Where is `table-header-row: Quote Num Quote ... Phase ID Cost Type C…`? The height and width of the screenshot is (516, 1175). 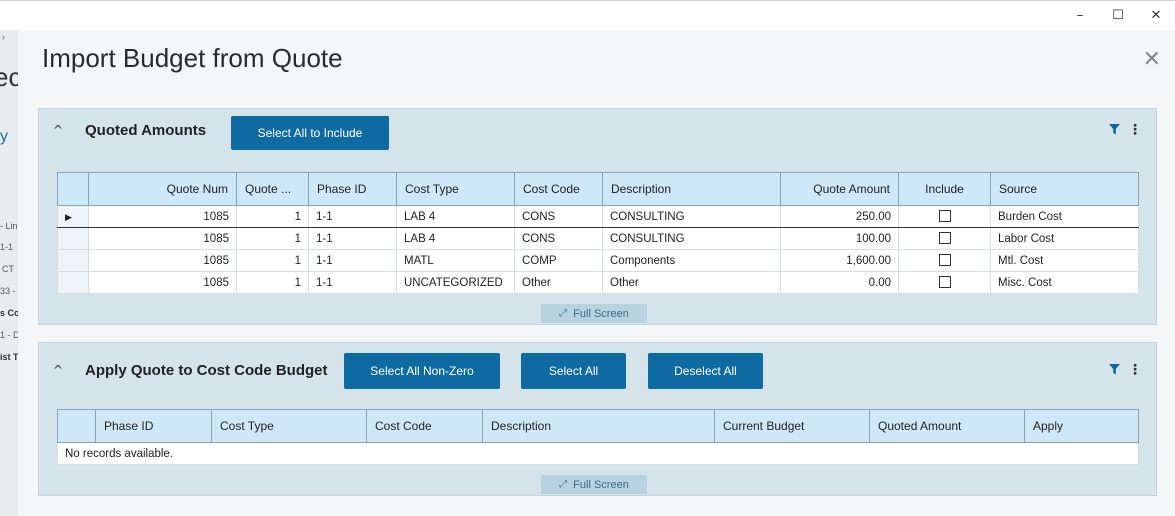
table-header-row: Quote Num Quote ... Phase ID Cost Type C… is located at coordinates (598, 189).